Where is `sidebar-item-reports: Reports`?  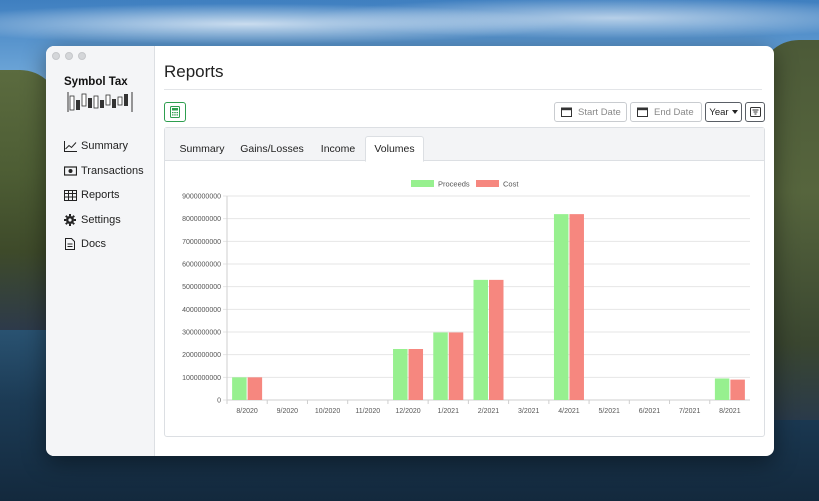 sidebar-item-reports: Reports is located at coordinates (103, 195).